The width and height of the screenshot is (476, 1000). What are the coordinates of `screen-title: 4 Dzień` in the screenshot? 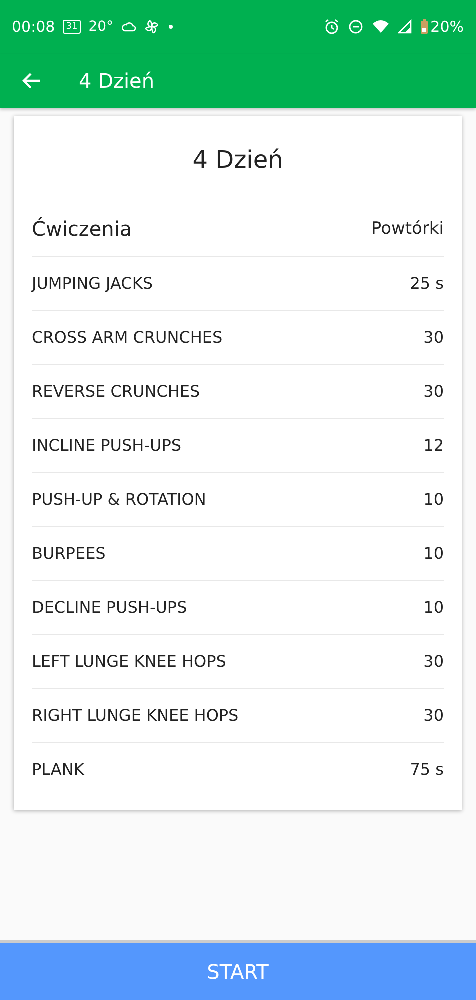 It's located at (117, 81).